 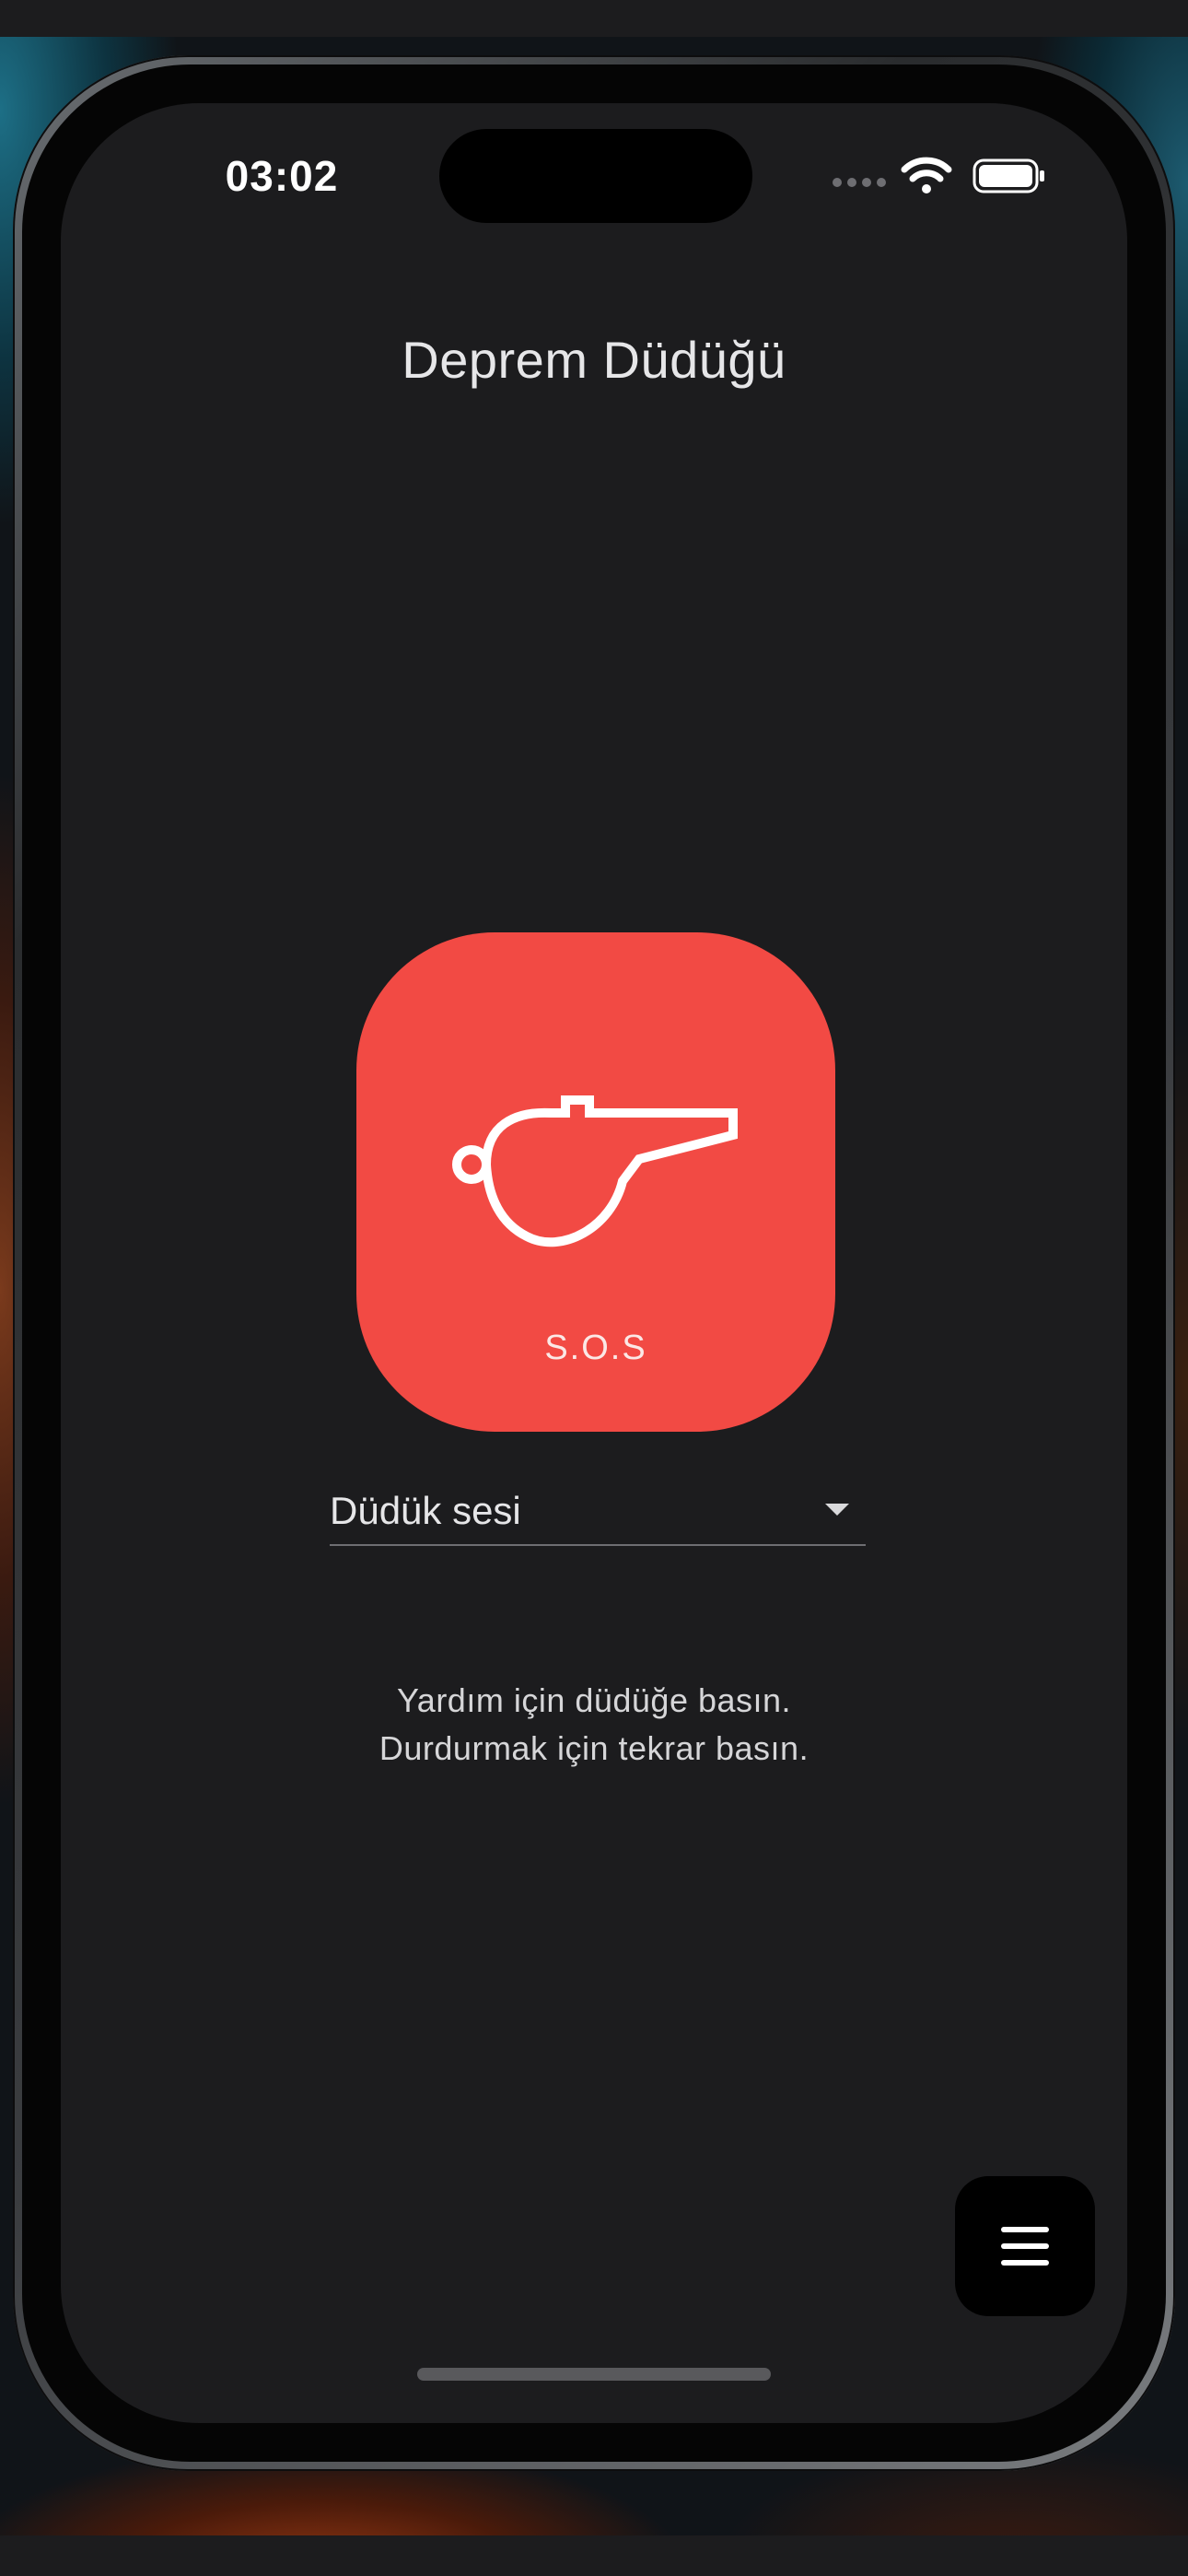 I want to click on menu-icon, so click(x=1025, y=2246).